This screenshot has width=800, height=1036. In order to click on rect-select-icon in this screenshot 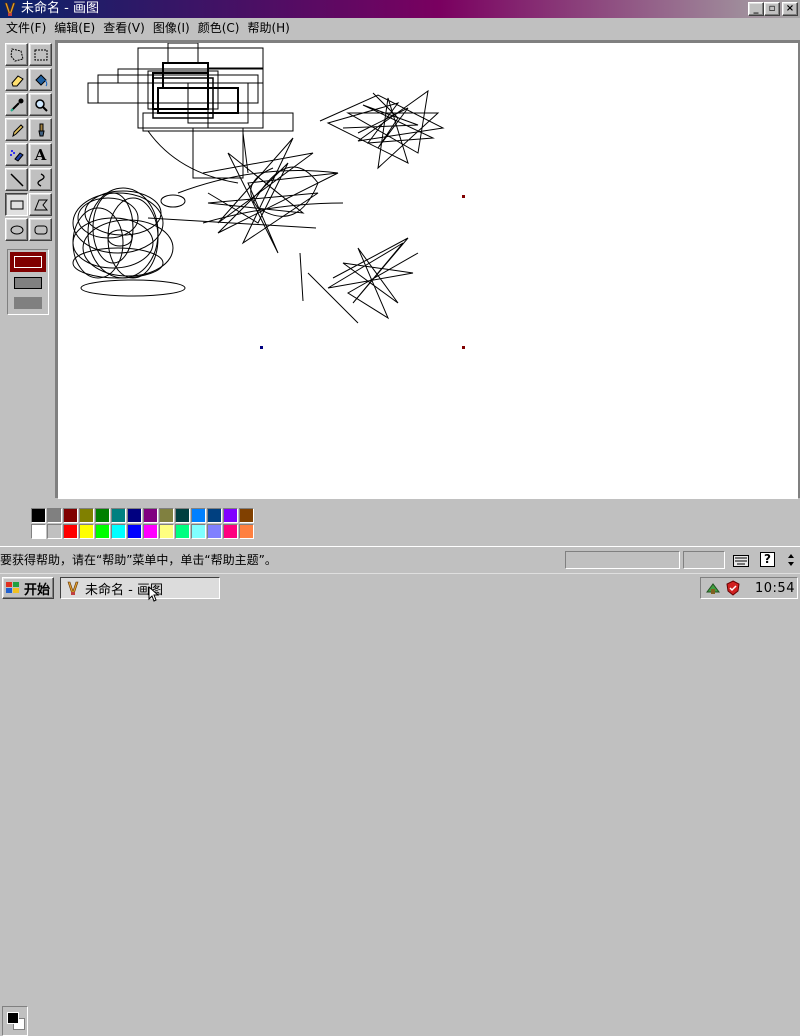, I will do `click(40, 54)`.